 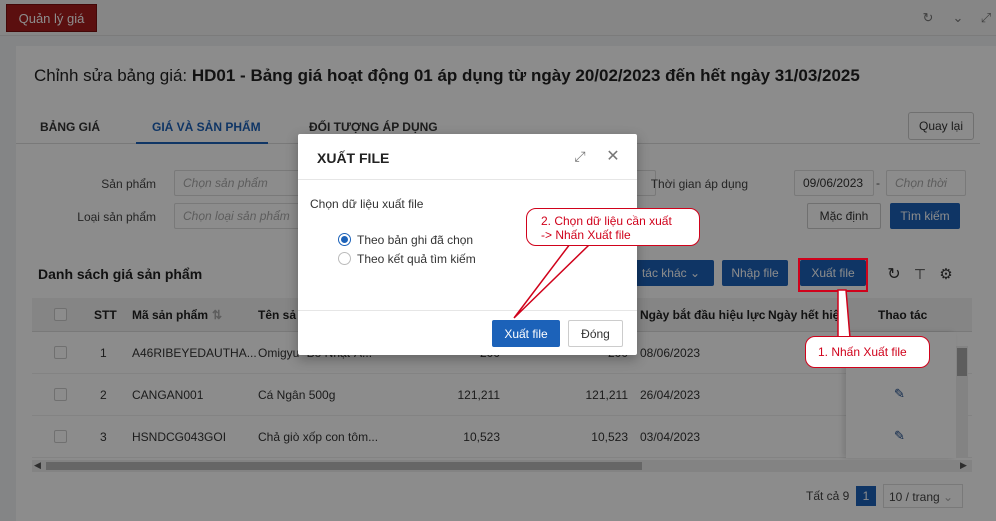 I want to click on modal-footer-divider, so click(x=467, y=310).